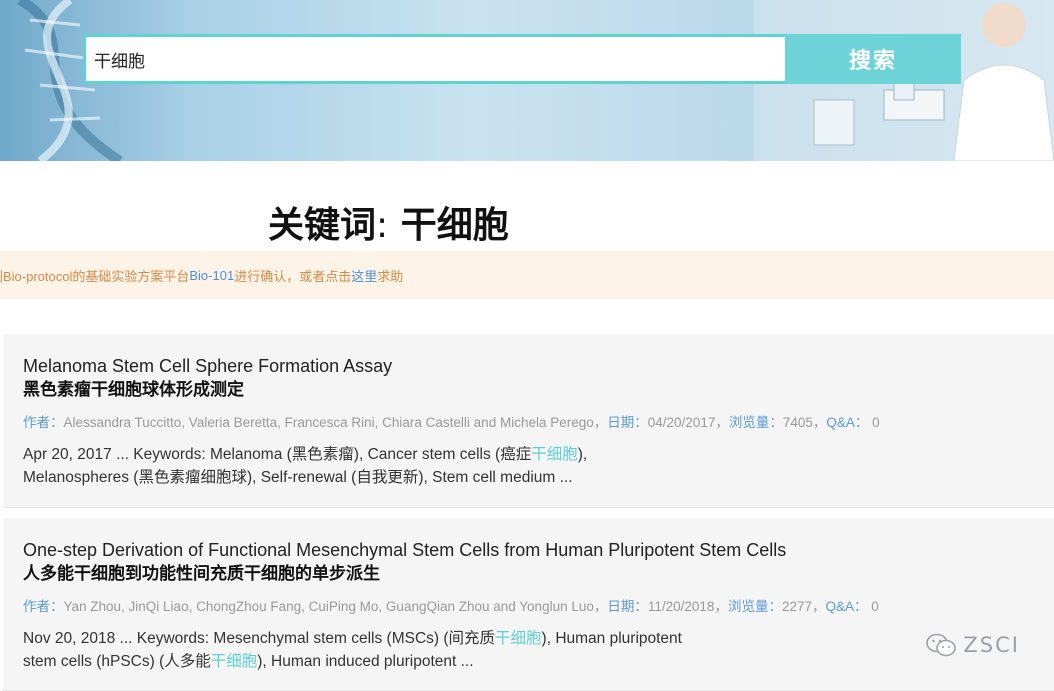 The image size is (1054, 691). Describe the element at coordinates (117, 661) in the screenshot. I see `snippet-text: stem cells (hPSCs) (人多能` at that location.